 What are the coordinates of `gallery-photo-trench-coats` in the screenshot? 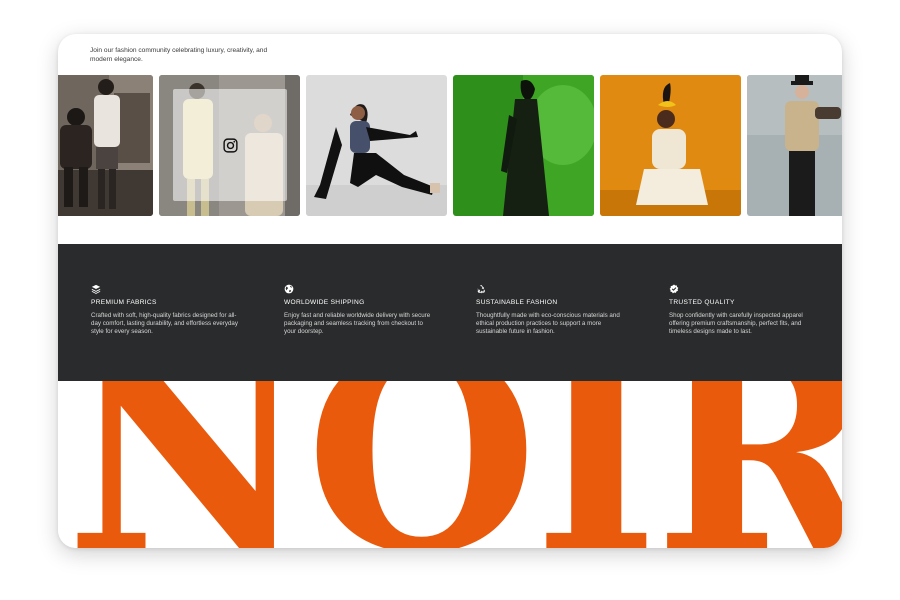 It's located at (229, 145).